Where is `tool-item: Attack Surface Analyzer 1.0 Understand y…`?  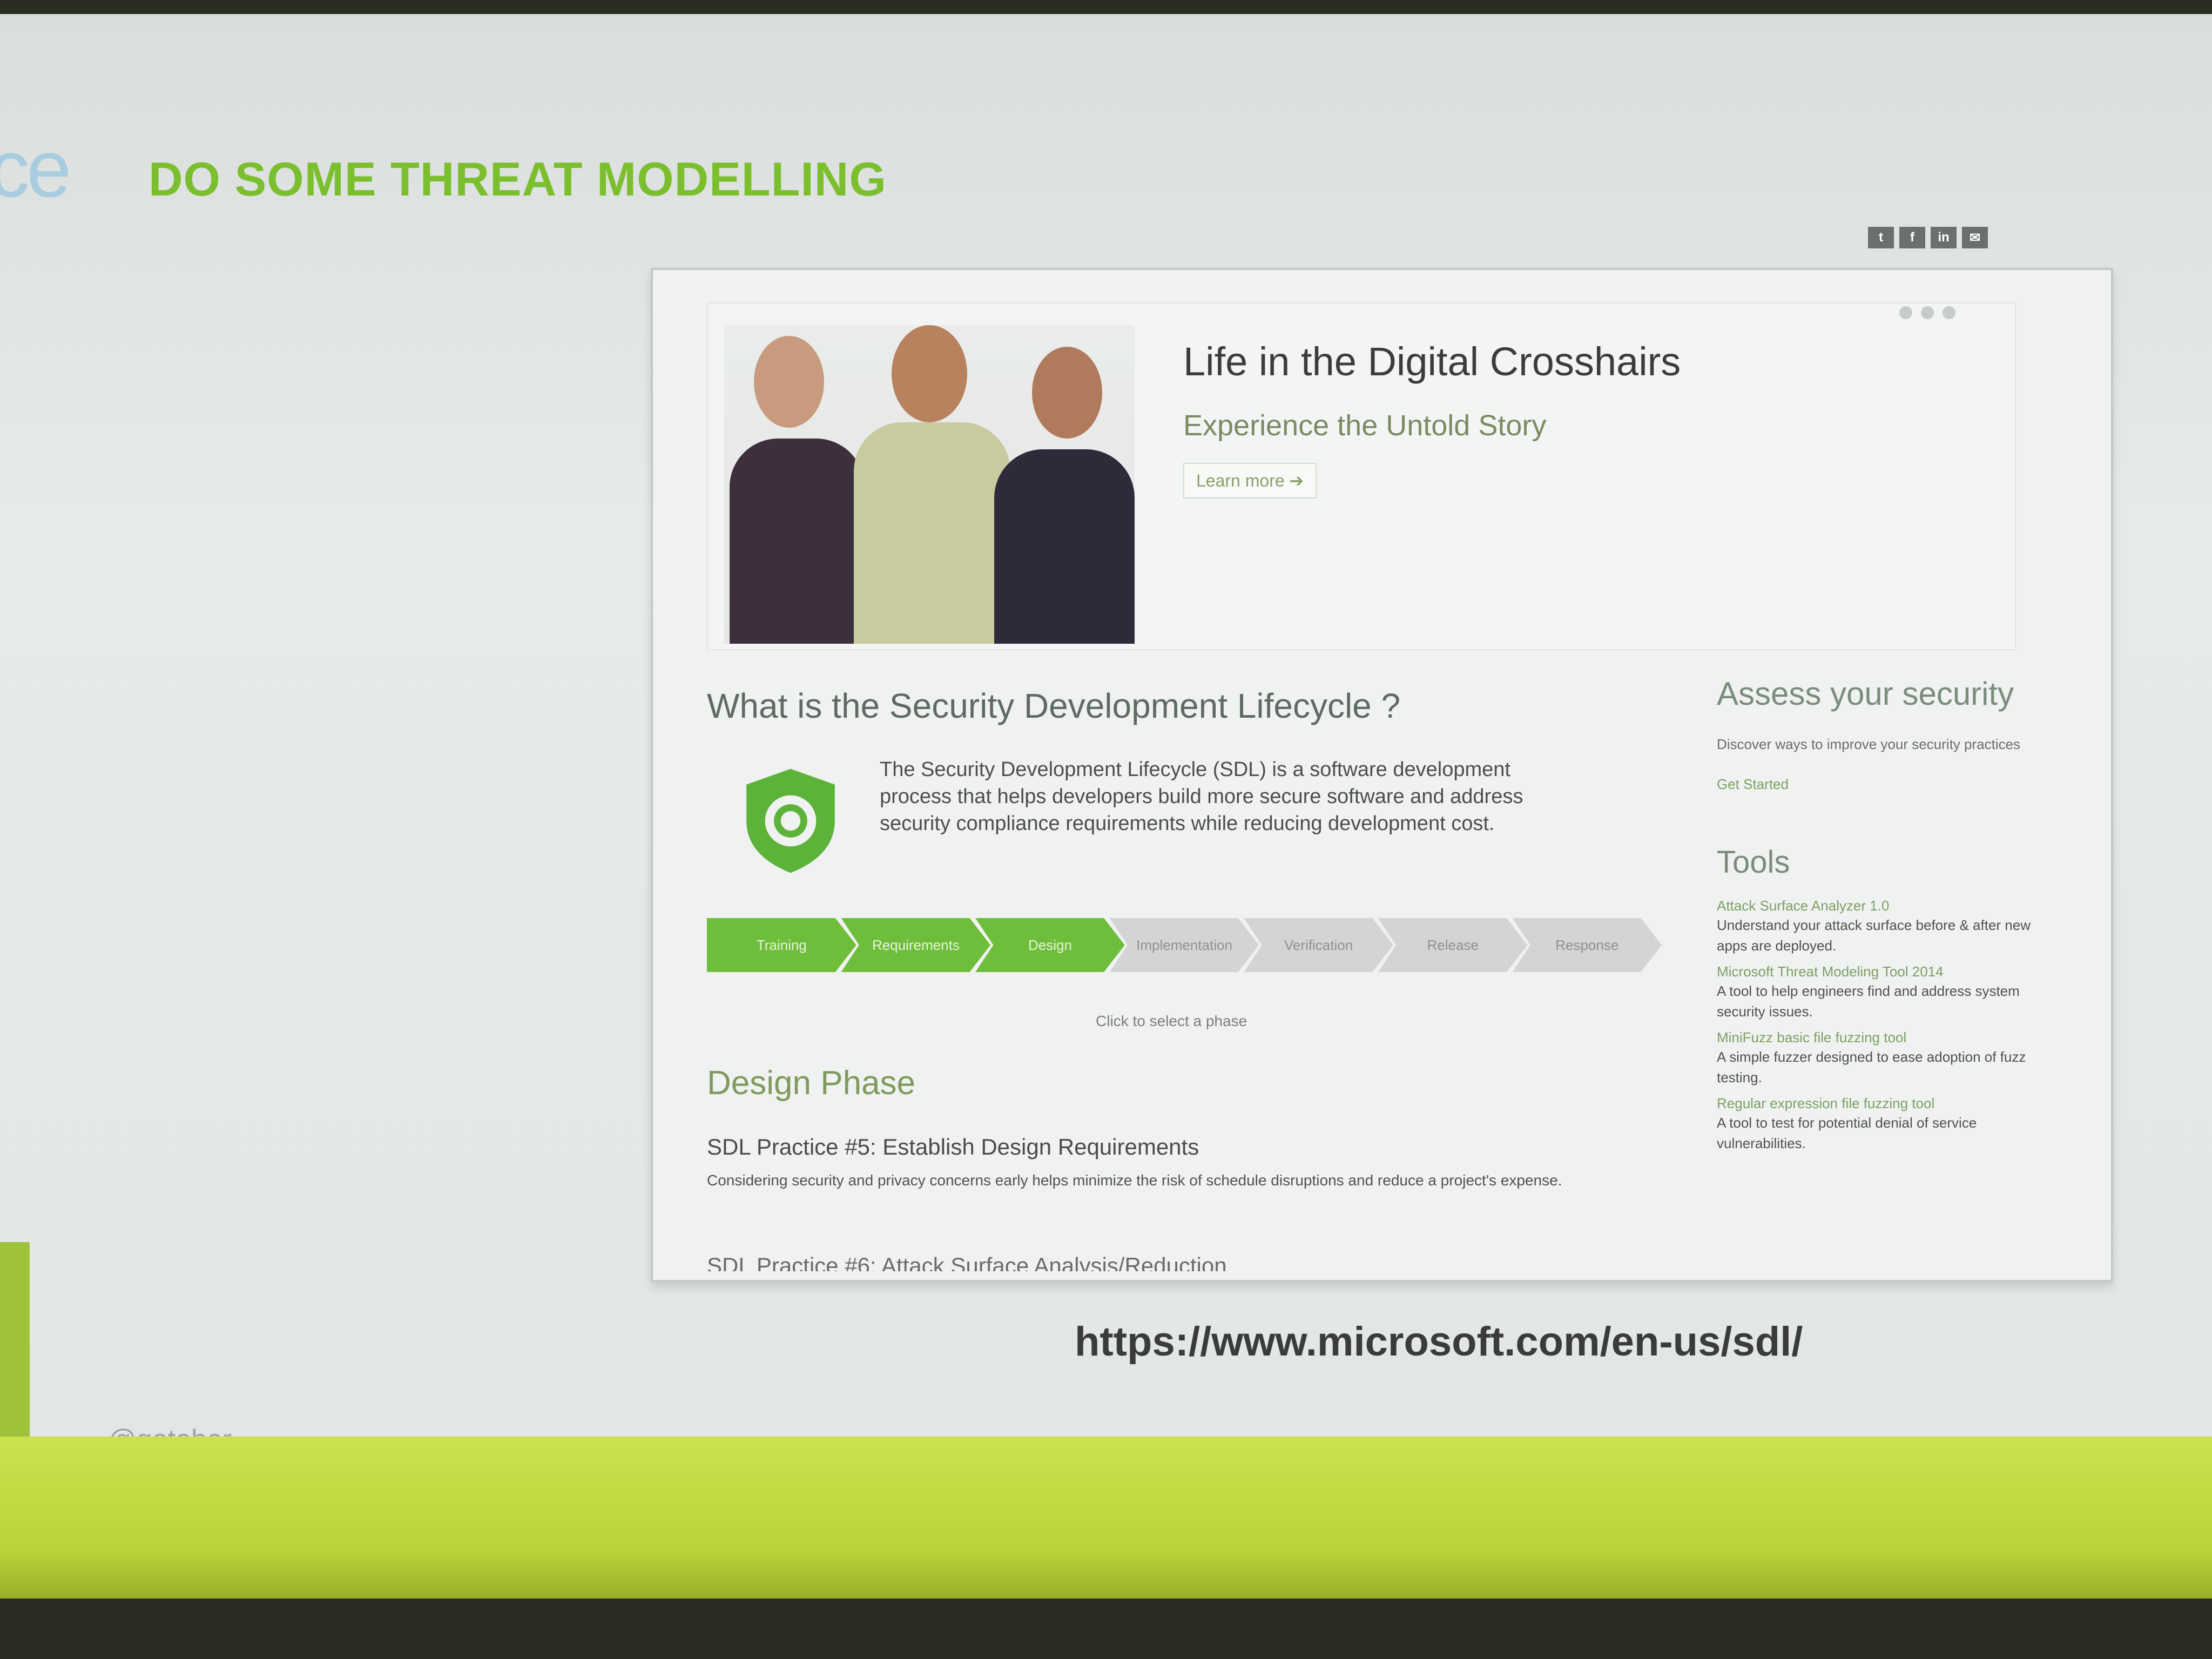 tool-item: Attack Surface Analyzer 1.0 Understand y… is located at coordinates (1889, 926).